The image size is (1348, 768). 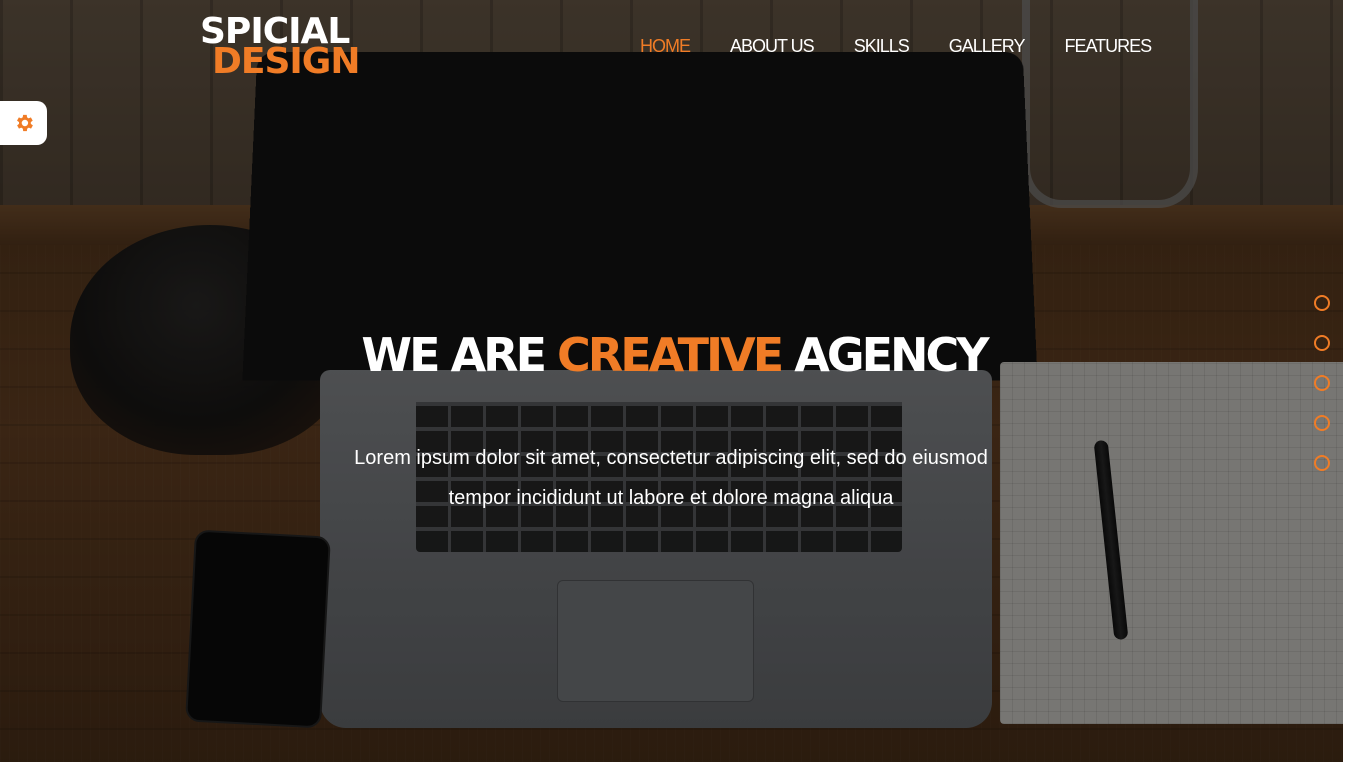 What do you see at coordinates (882, 46) in the screenshot?
I see `nav-item-skills: SKILLS` at bounding box center [882, 46].